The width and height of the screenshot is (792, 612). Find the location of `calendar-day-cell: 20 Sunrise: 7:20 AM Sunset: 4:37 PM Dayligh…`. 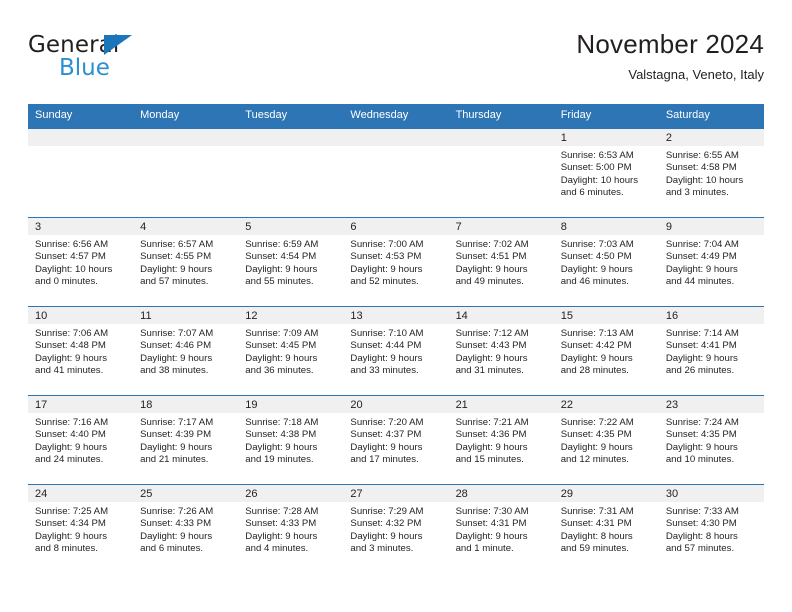

calendar-day-cell: 20 Sunrise: 7:20 AM Sunset: 4:37 PM Dayligh… is located at coordinates (396, 440).